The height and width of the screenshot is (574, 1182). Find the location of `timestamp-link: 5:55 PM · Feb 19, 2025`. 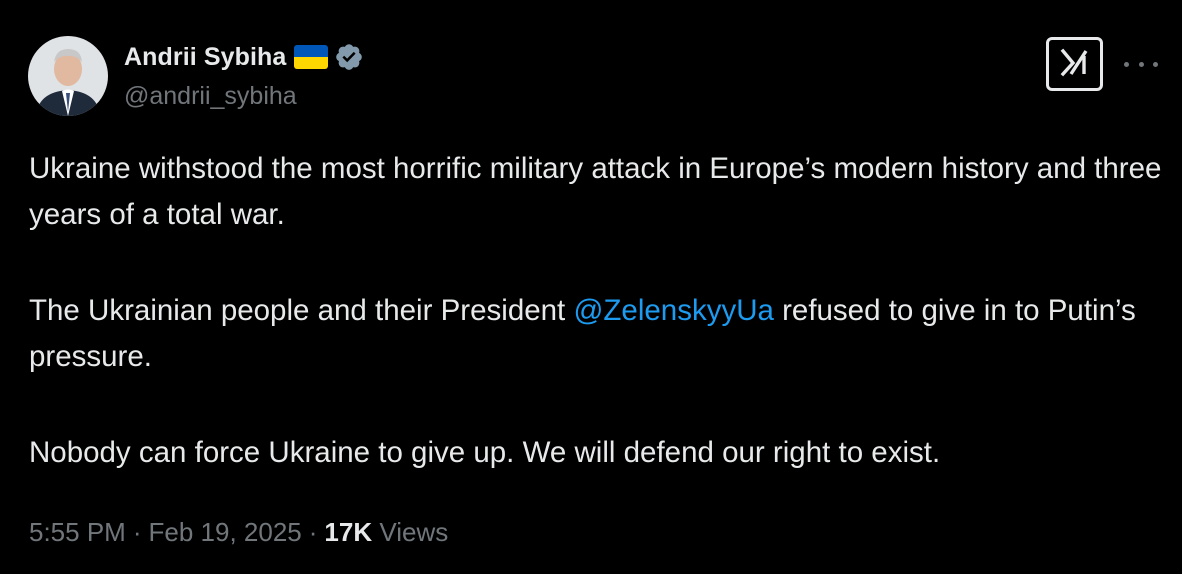

timestamp-link: 5:55 PM · Feb 19, 2025 is located at coordinates (165, 532).